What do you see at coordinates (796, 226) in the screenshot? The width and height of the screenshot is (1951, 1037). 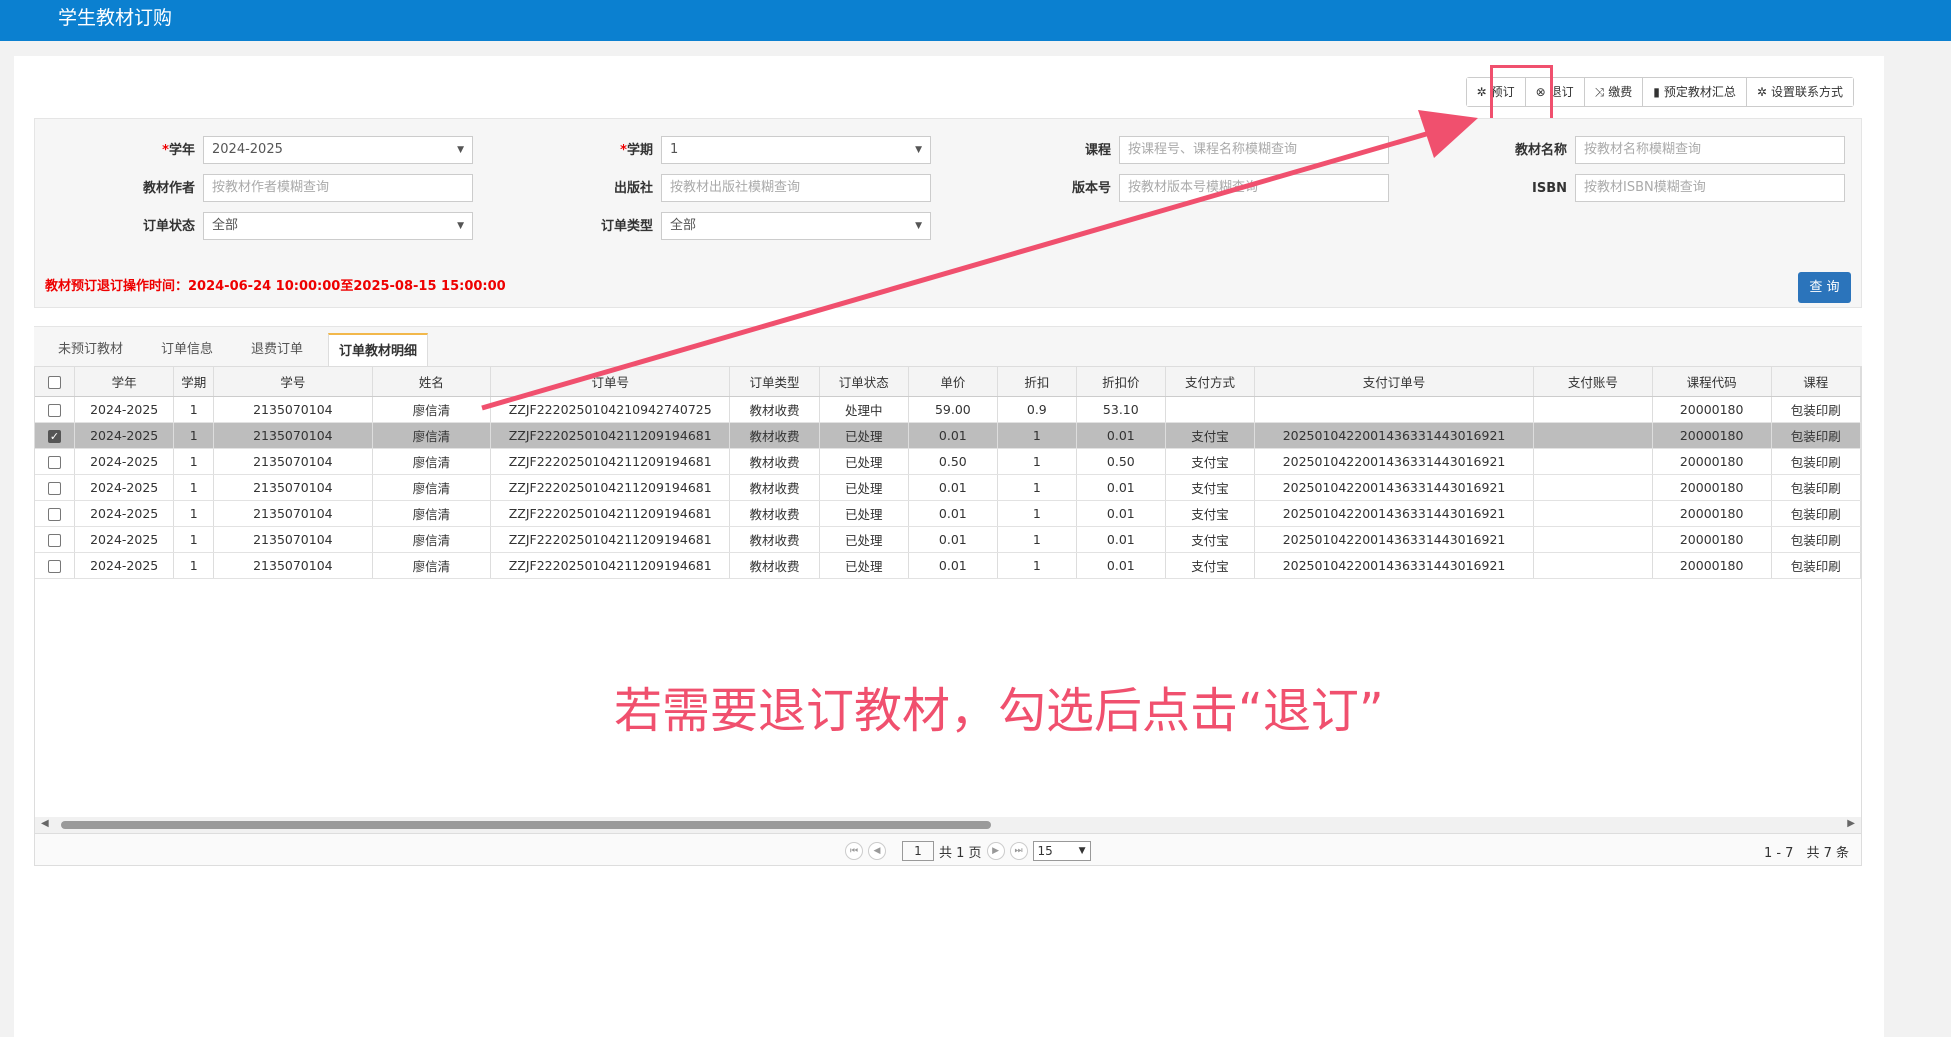 I see `order-type-select: 全部 ▼` at bounding box center [796, 226].